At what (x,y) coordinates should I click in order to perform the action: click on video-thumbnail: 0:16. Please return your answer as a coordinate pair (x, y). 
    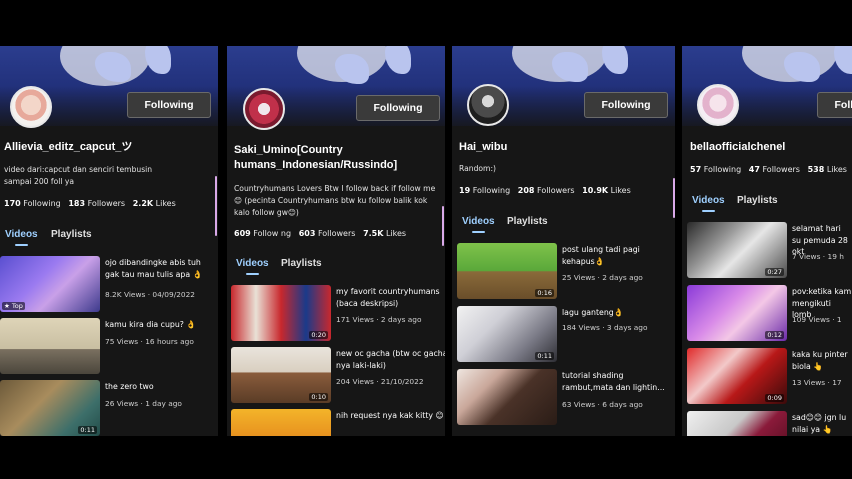
    Looking at the image, I should click on (507, 271).